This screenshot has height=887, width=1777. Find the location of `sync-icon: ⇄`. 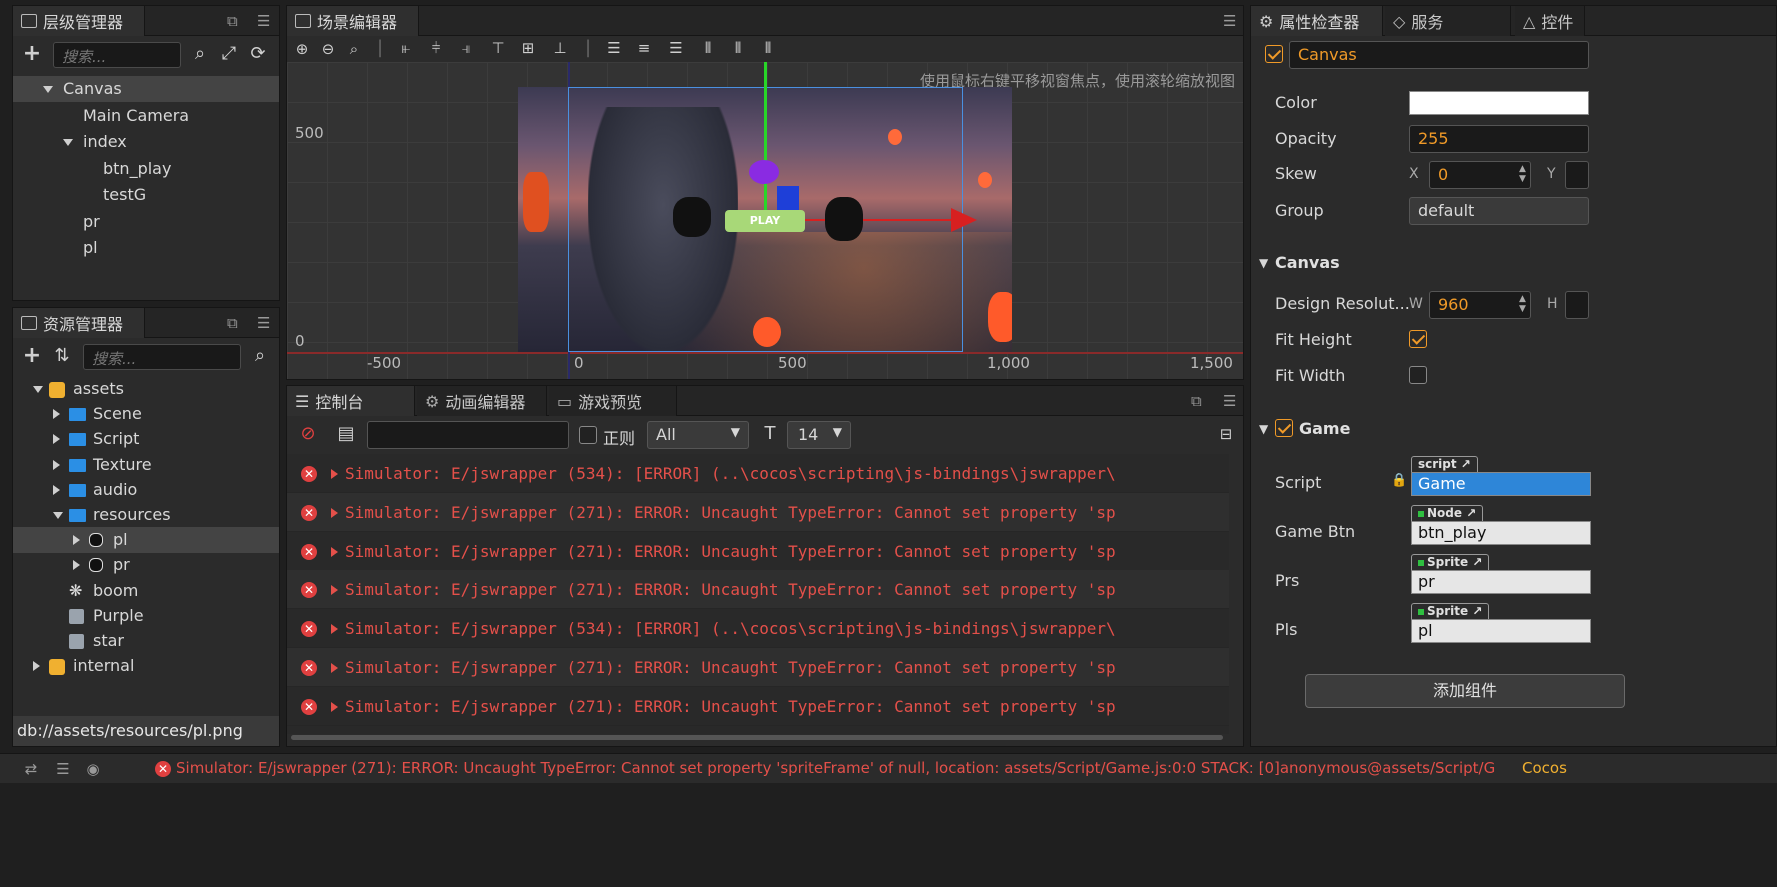

sync-icon: ⇄ is located at coordinates (31, 769).